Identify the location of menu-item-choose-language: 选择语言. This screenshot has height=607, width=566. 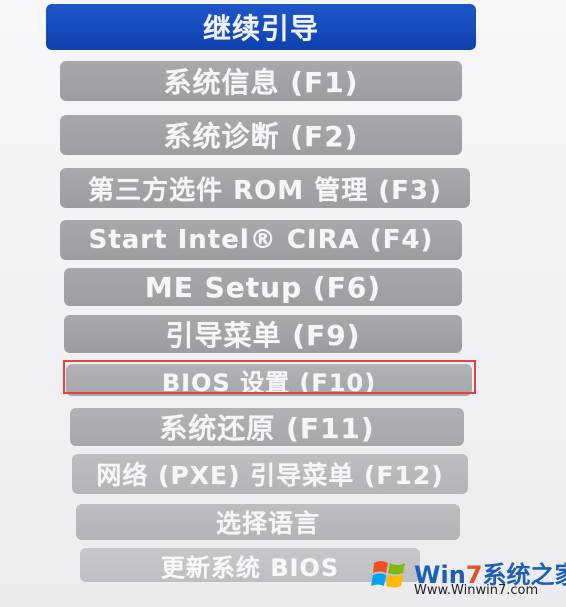
(268, 522).